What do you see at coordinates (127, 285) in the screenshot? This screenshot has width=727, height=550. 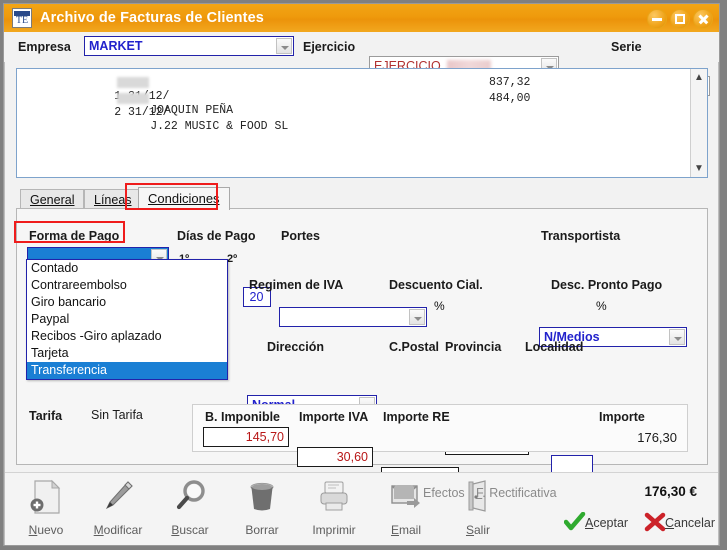 I see `dropdown-item-contrareembolso: Contrareembolso` at bounding box center [127, 285].